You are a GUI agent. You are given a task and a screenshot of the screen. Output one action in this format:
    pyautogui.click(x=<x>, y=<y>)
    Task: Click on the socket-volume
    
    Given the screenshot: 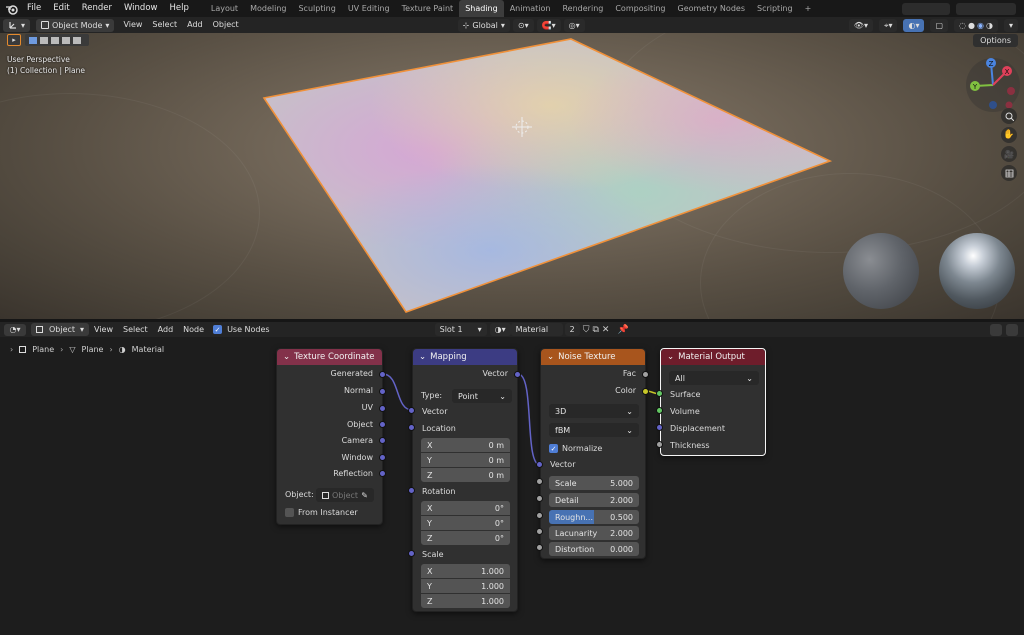 What is the action you would take?
    pyautogui.click(x=659, y=410)
    